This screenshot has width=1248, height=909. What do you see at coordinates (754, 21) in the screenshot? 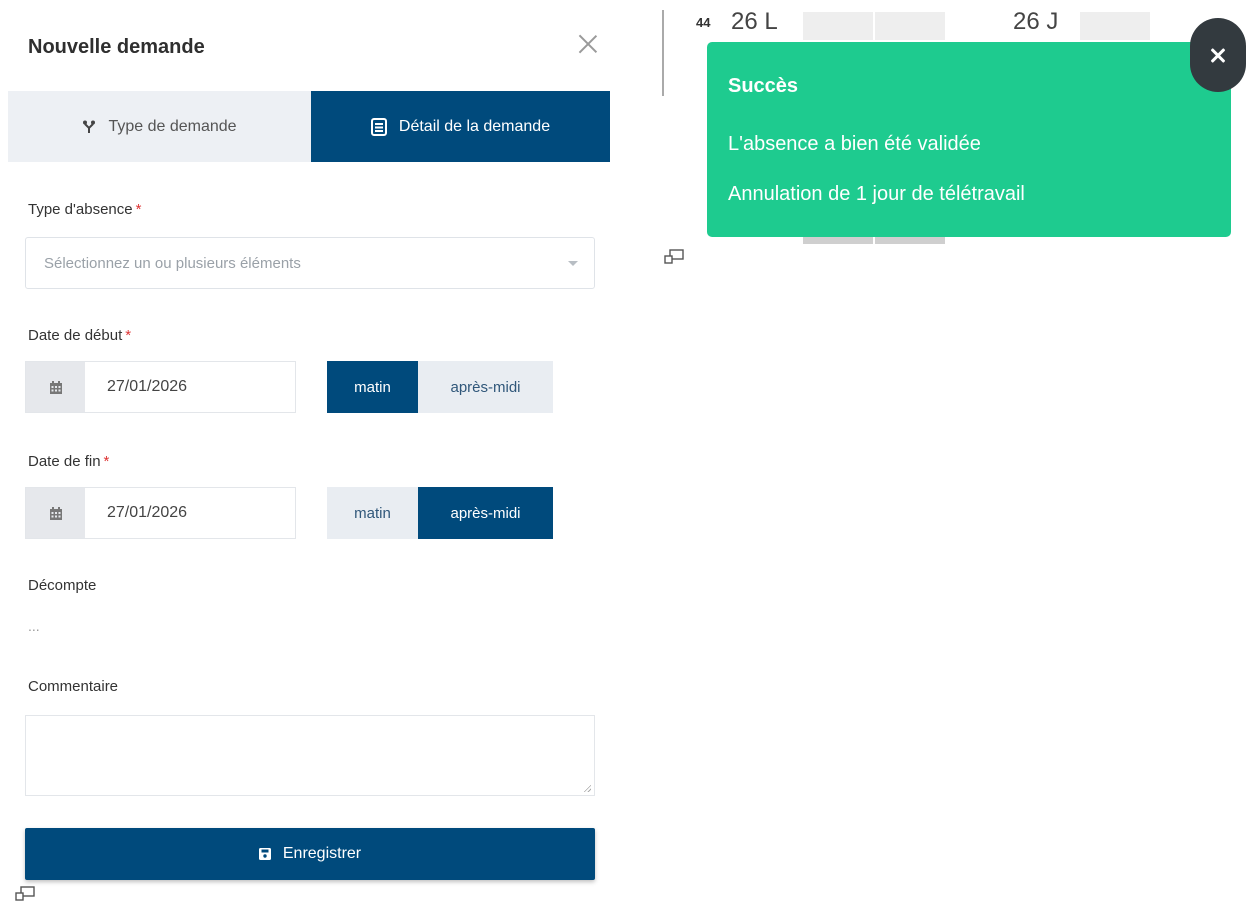
I see `calendar-day-header: 26 L` at bounding box center [754, 21].